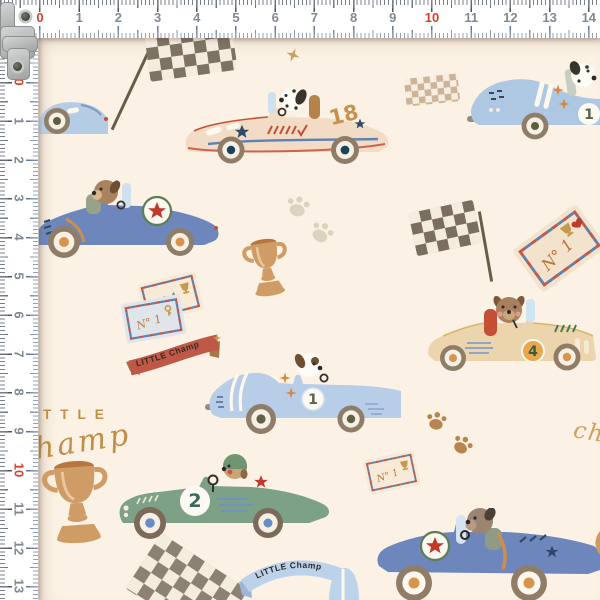 Image resolution: width=600 pixels, height=600 pixels. I want to click on car-number: 4, so click(533, 352).